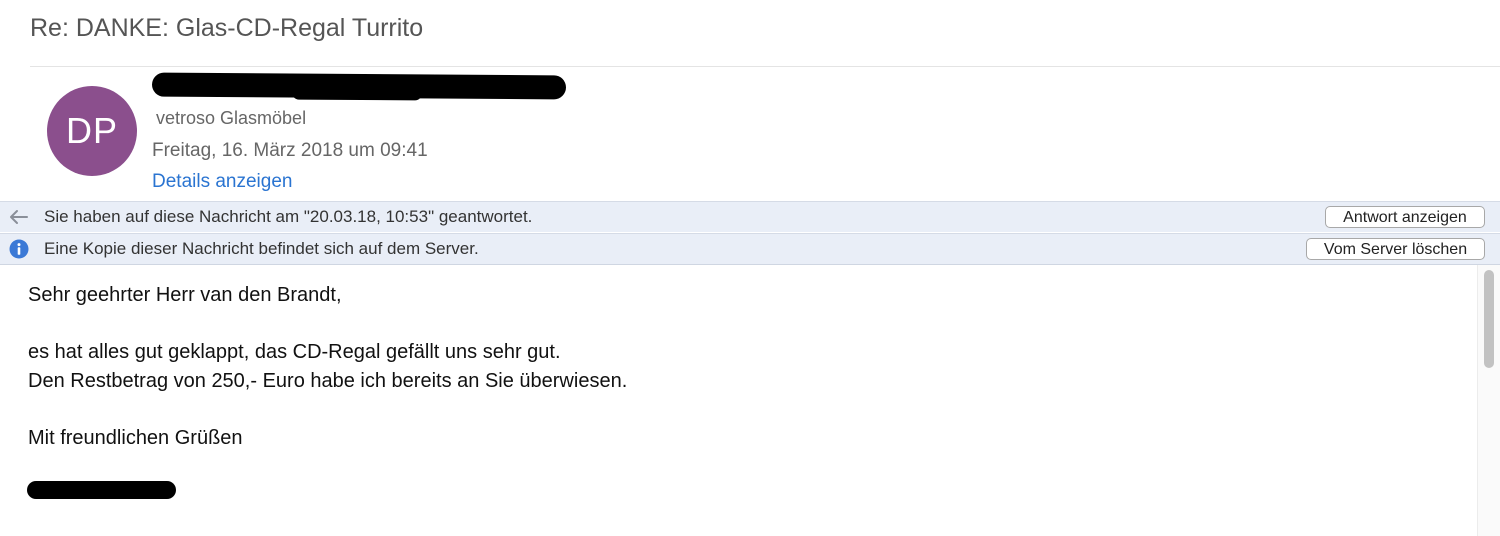 This screenshot has width=1500, height=536. Describe the element at coordinates (290, 150) in the screenshot. I see `message-date: Freitag, 16. März 2018 um 09:41` at that location.